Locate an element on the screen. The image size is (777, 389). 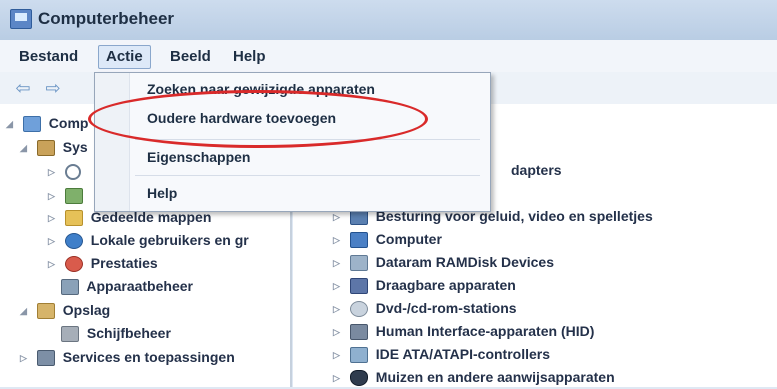
tree-item-label: Prestaties is located at coordinates (124, 263).